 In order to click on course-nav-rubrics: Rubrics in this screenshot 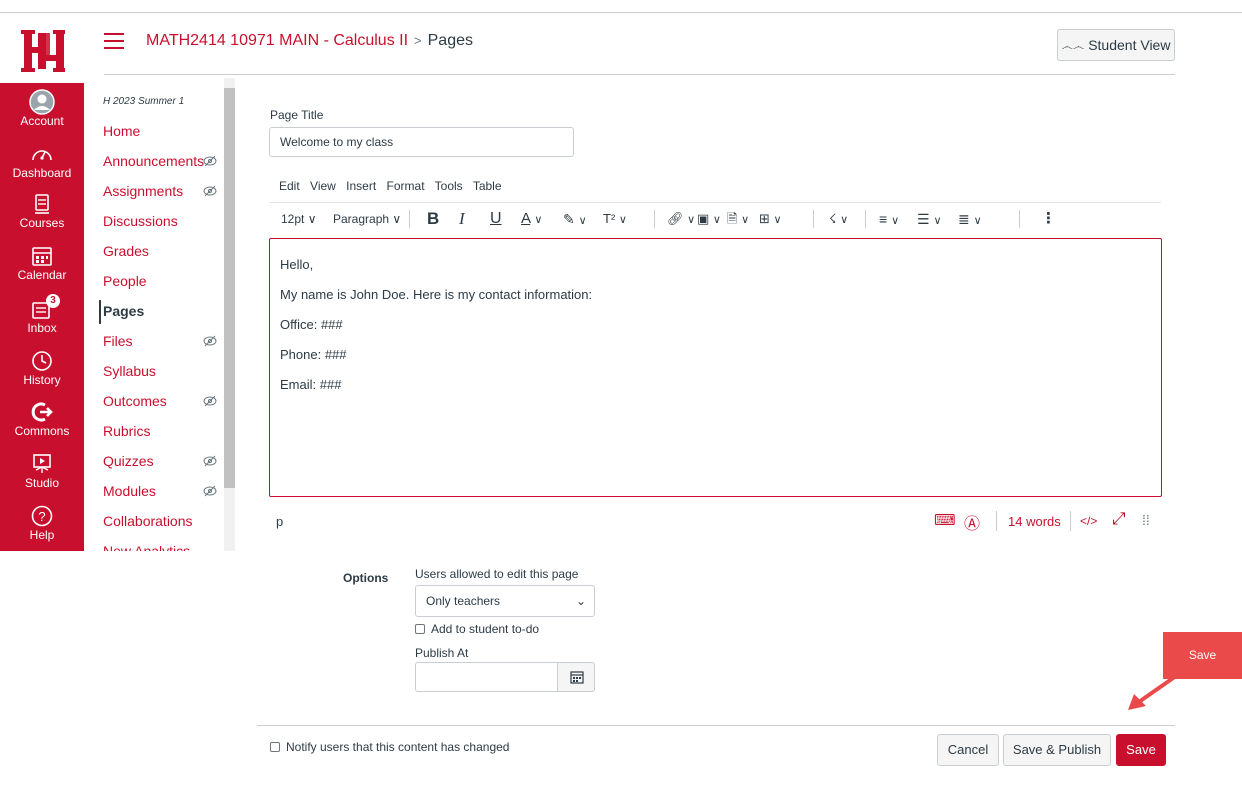, I will do `click(126, 431)`.